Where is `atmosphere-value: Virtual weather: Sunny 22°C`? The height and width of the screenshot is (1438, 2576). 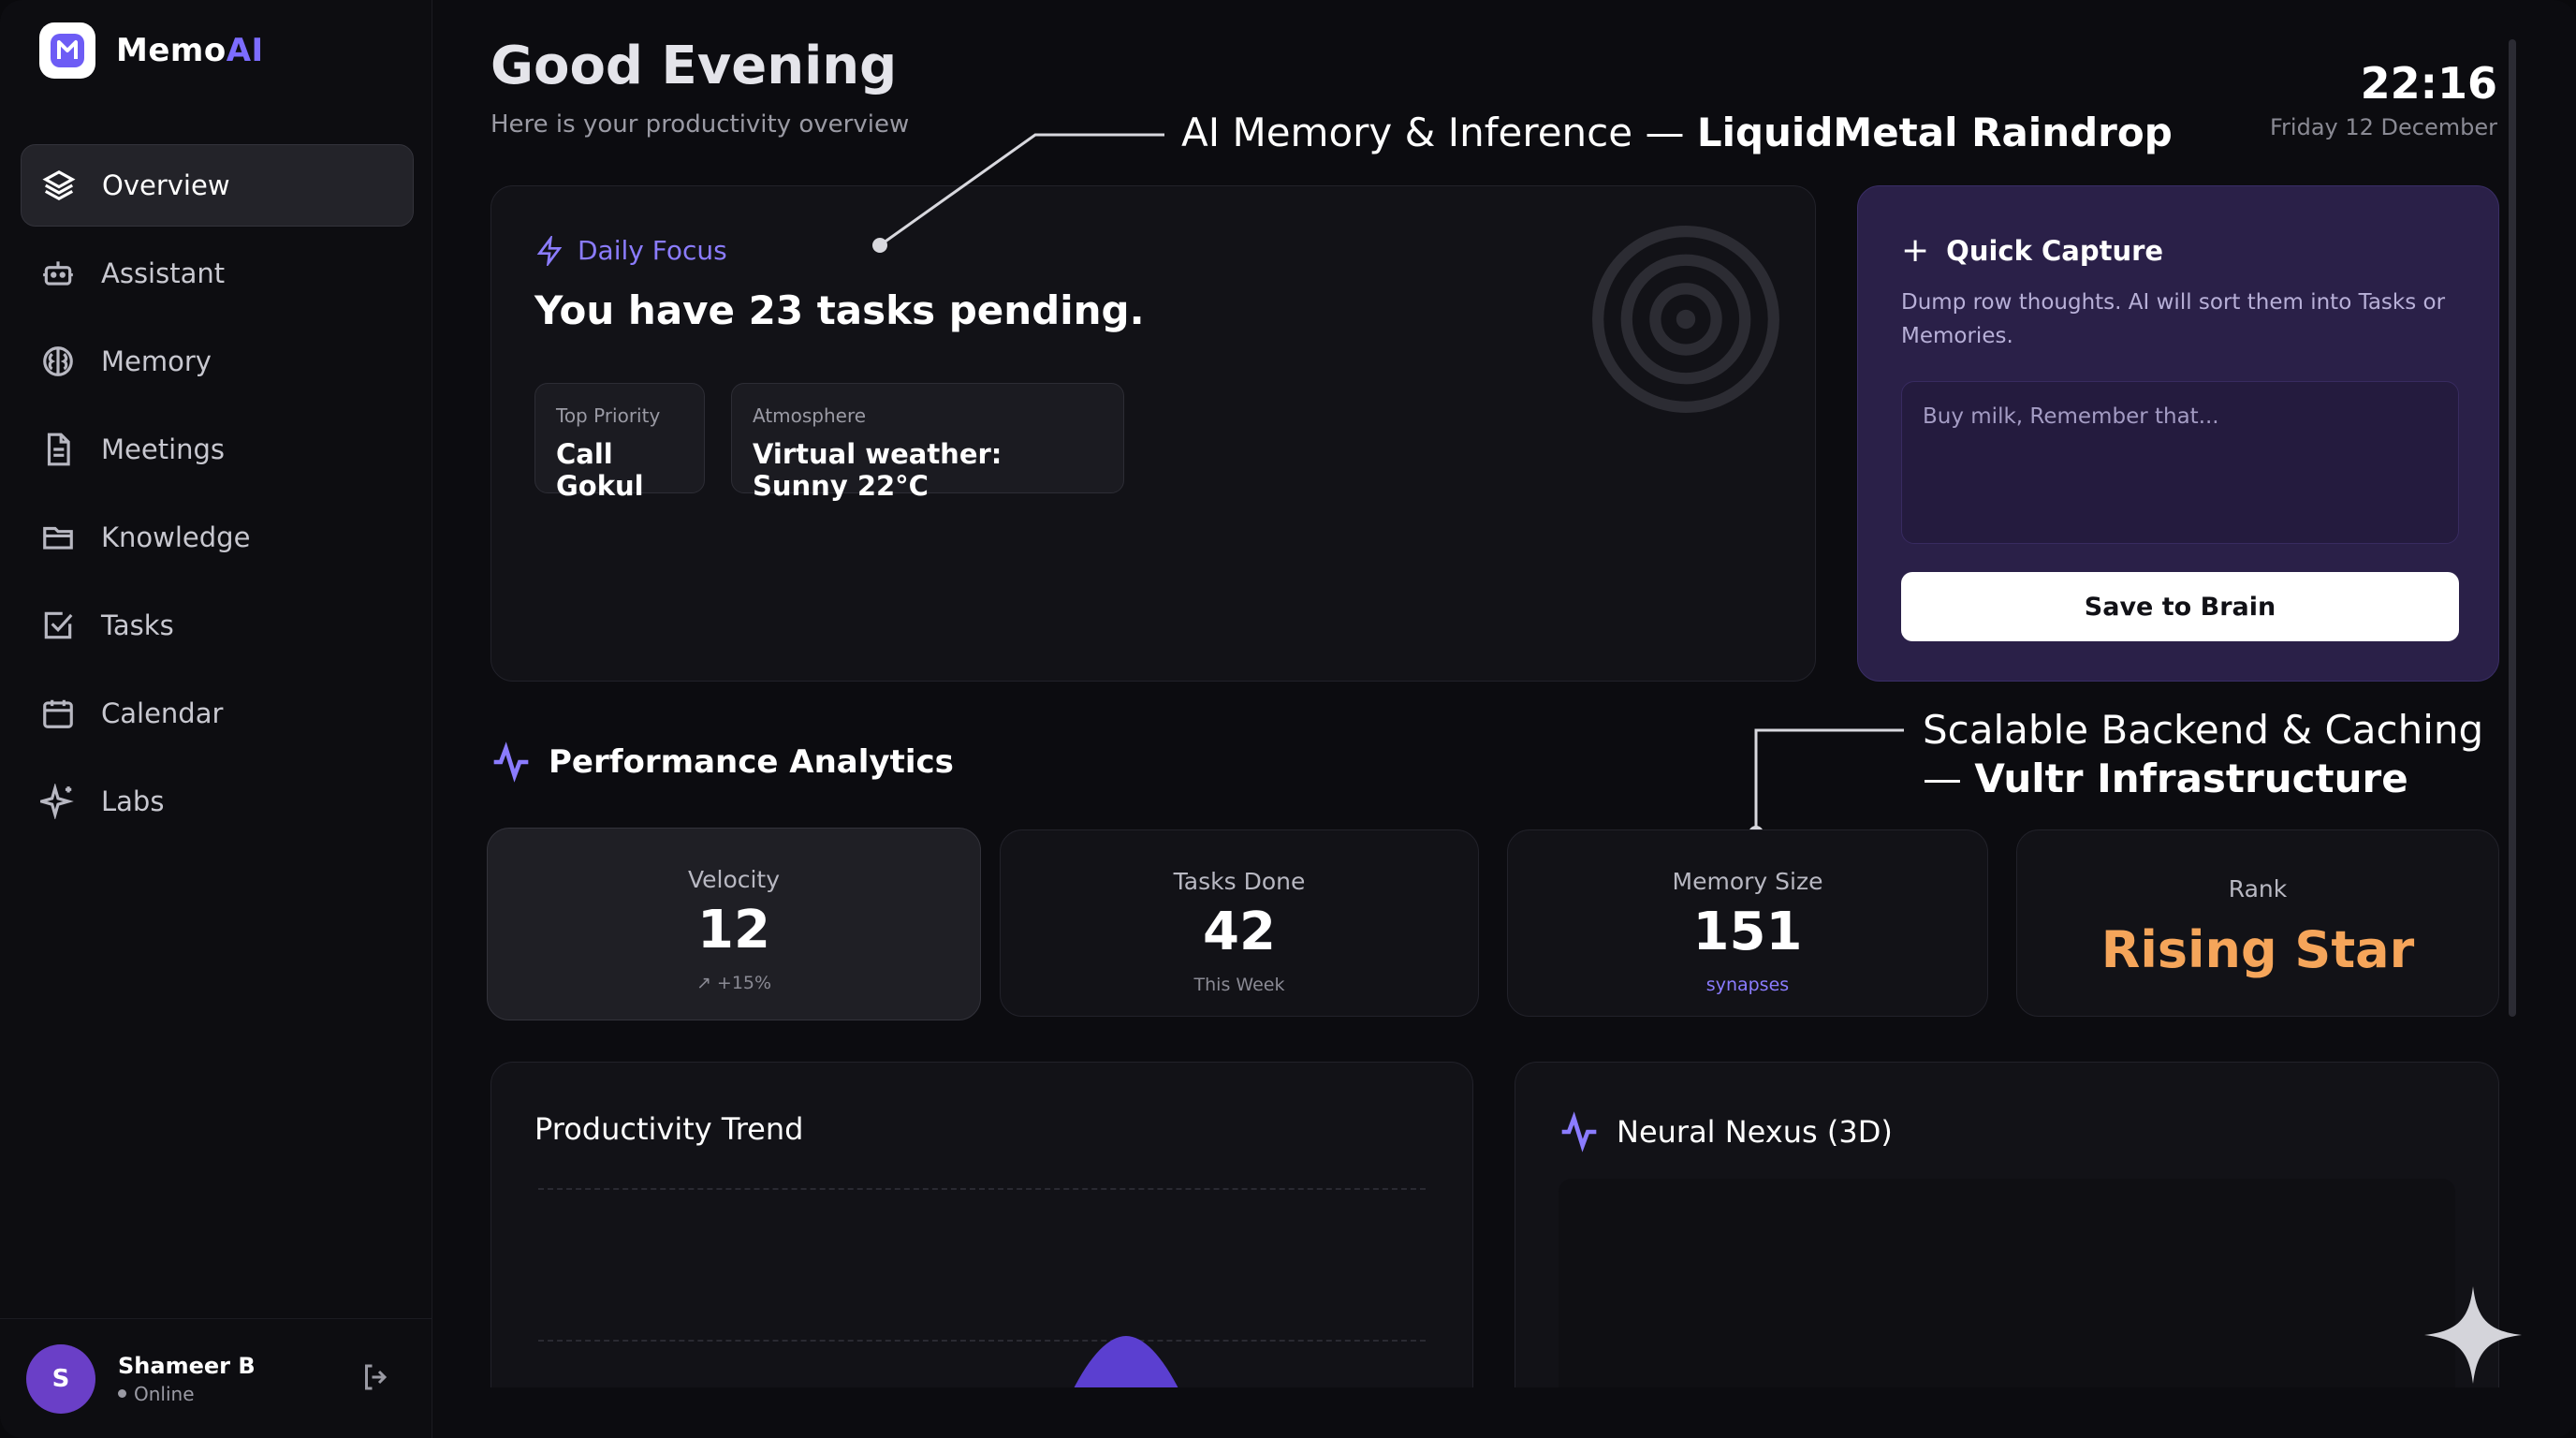
atmosphere-value: Virtual weather: Sunny 22°C is located at coordinates (878, 470).